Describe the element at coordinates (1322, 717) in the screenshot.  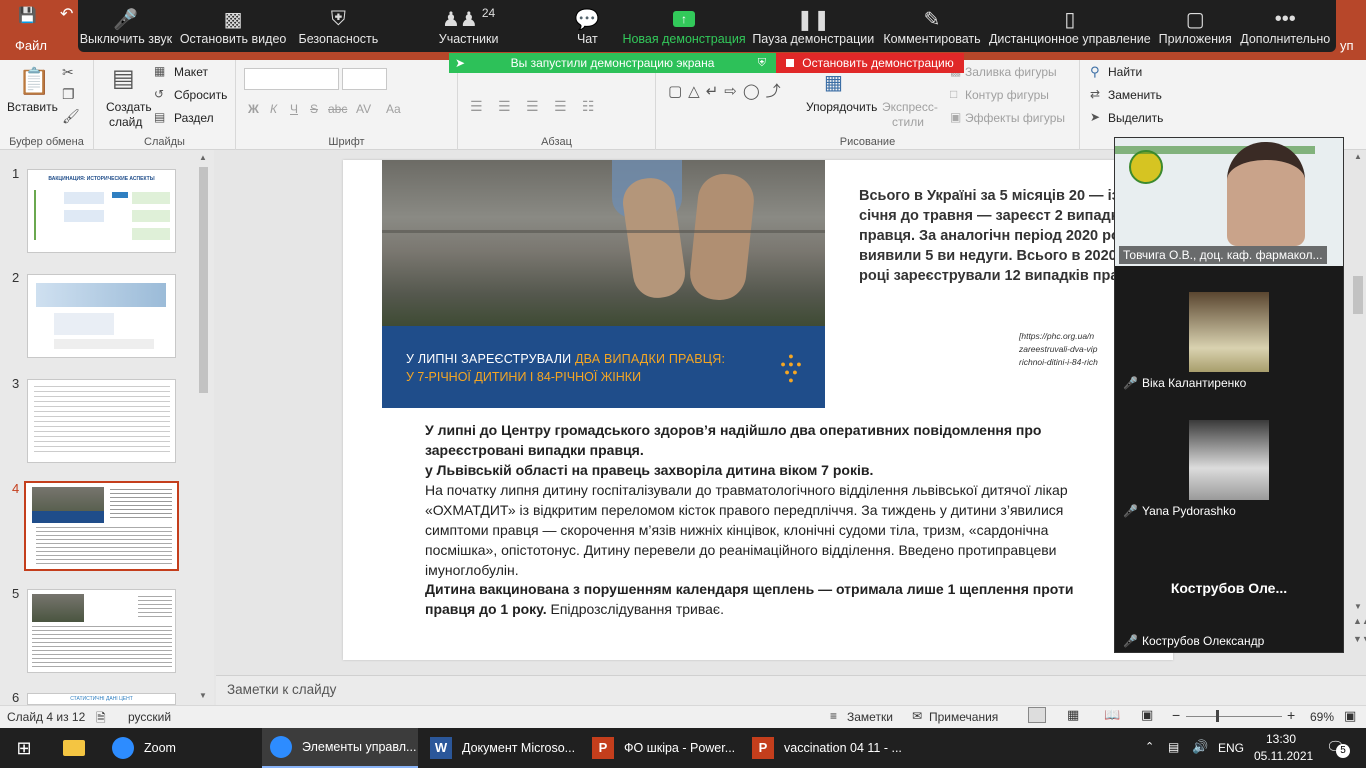
I see `zoom-level: 69%` at that location.